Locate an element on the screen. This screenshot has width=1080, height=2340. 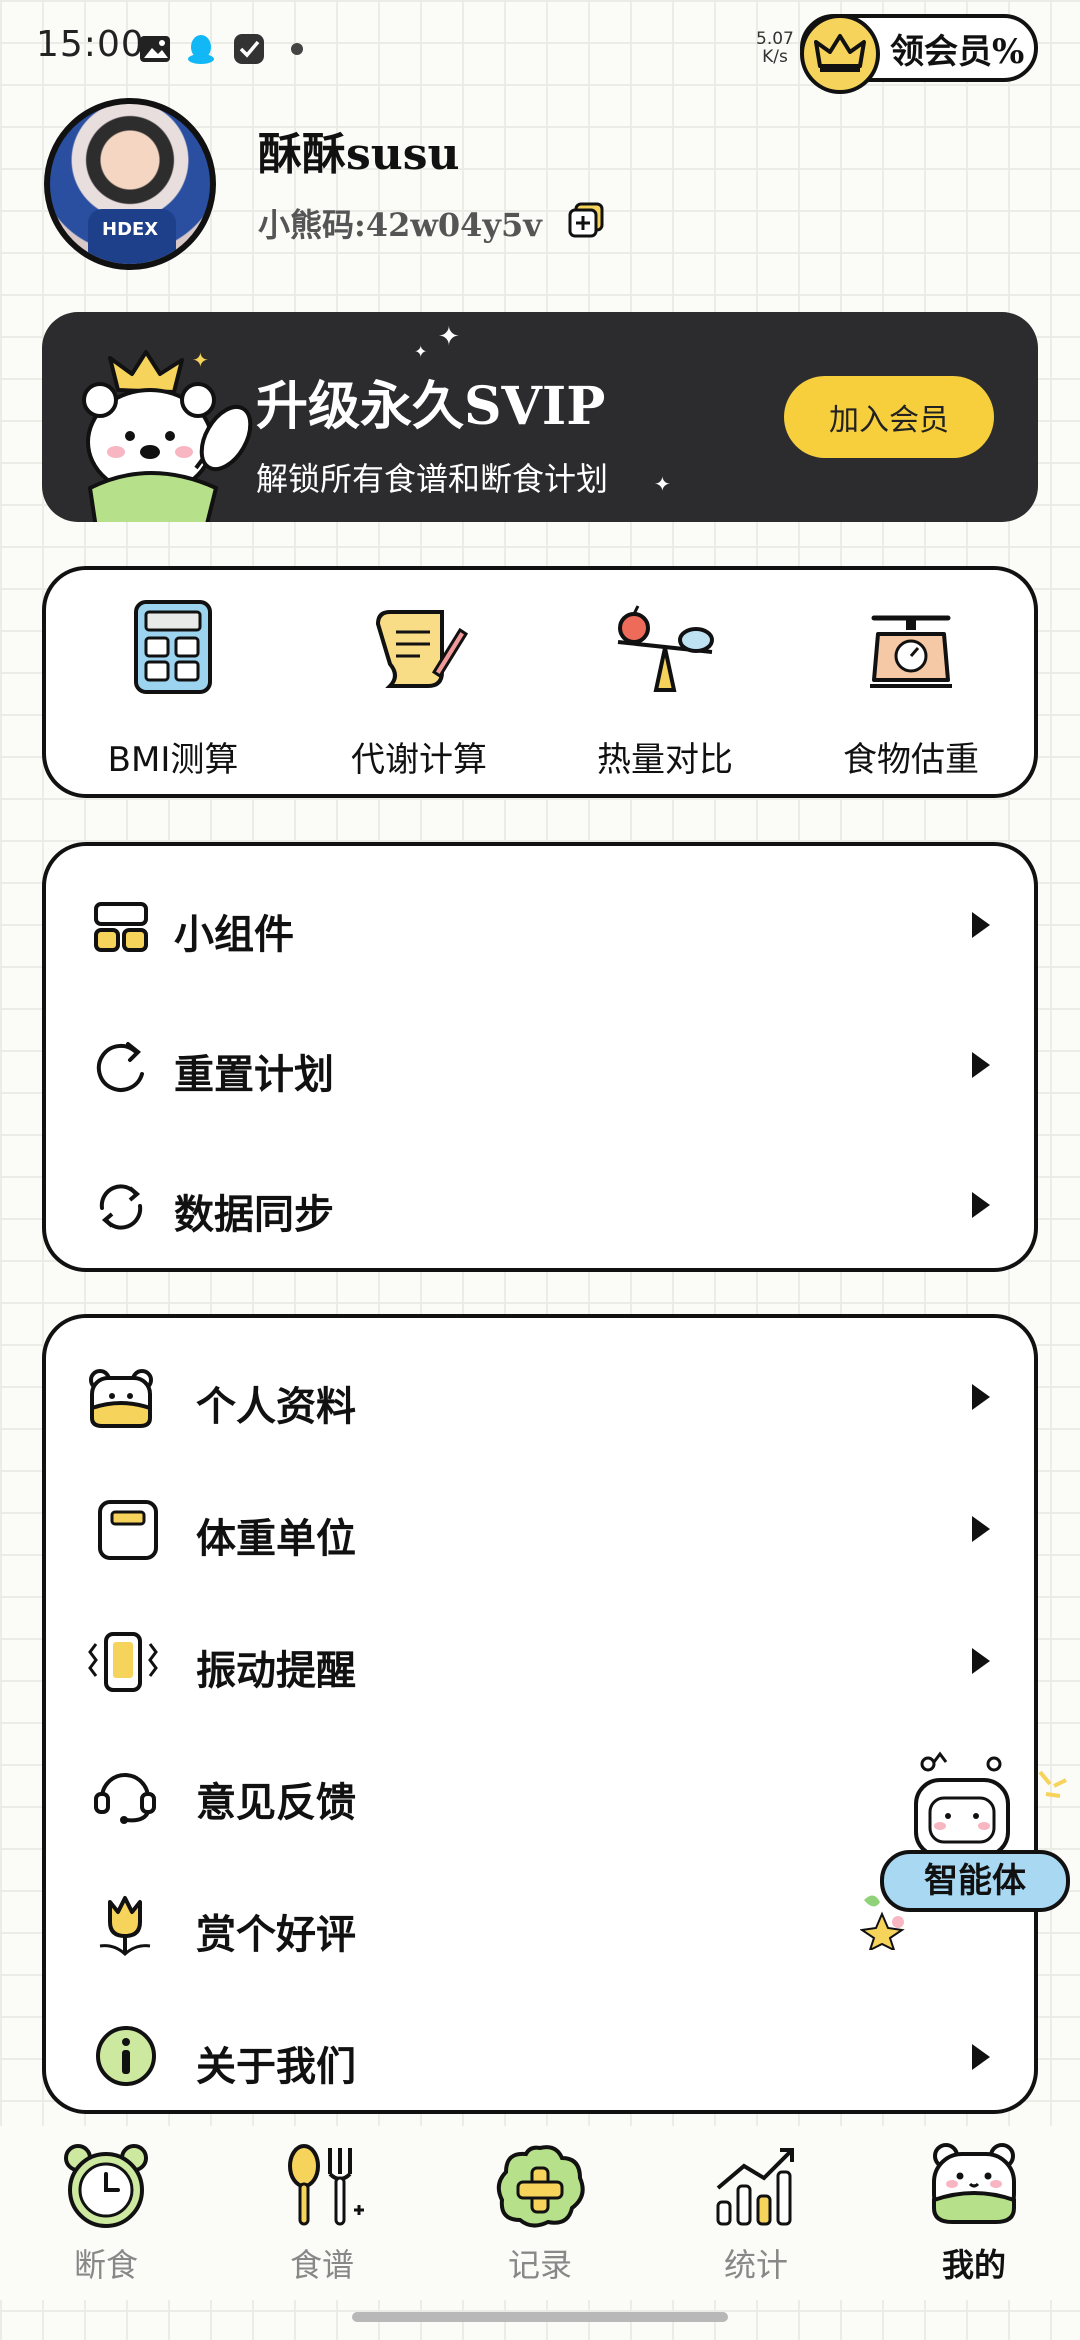
dot-icon is located at coordinates (297, 49).